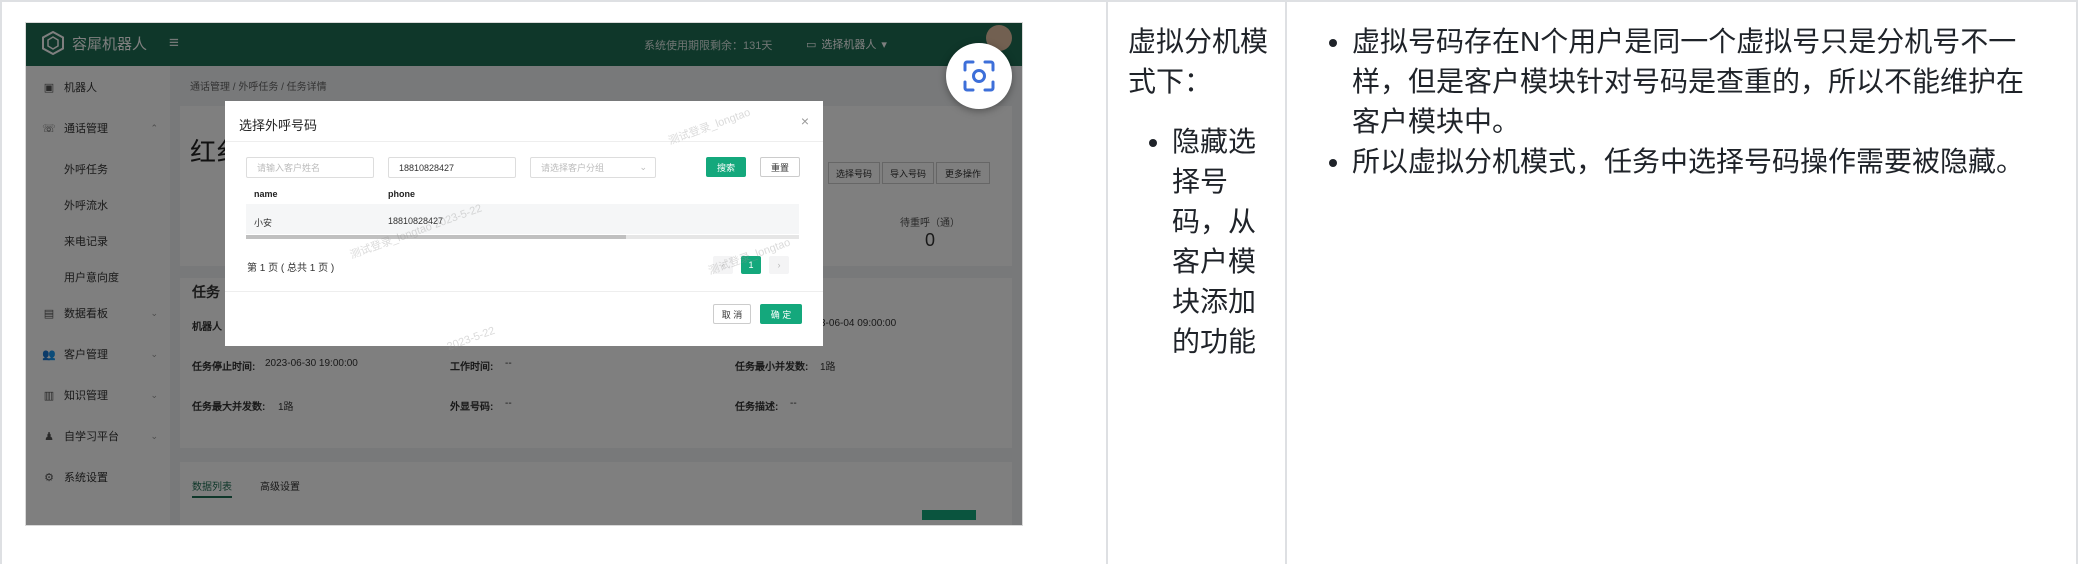 The width and height of the screenshot is (2078, 564). Describe the element at coordinates (291, 268) in the screenshot. I see `pager-text: 第 1 页 ( 总共 1 页 )` at that location.